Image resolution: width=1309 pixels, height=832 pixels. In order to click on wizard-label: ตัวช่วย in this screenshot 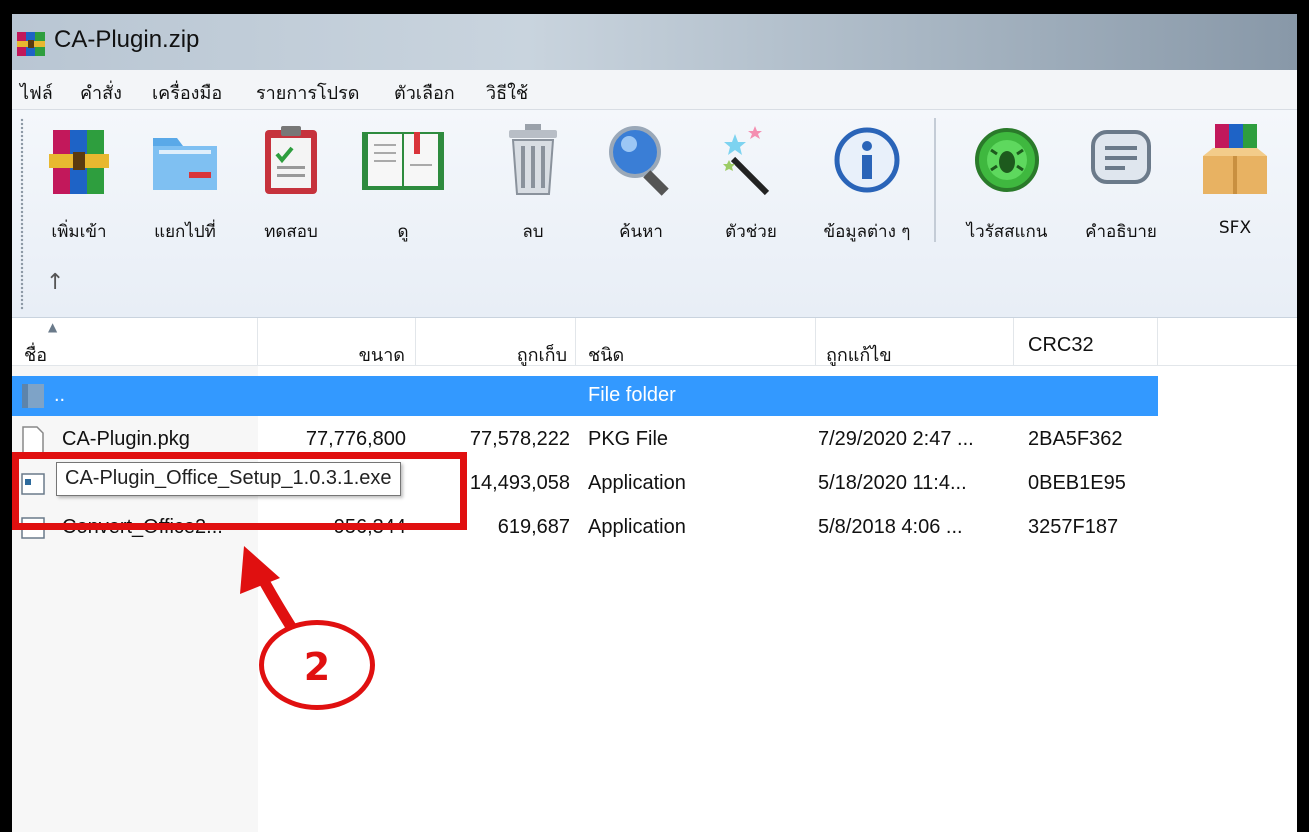, I will do `click(751, 232)`.